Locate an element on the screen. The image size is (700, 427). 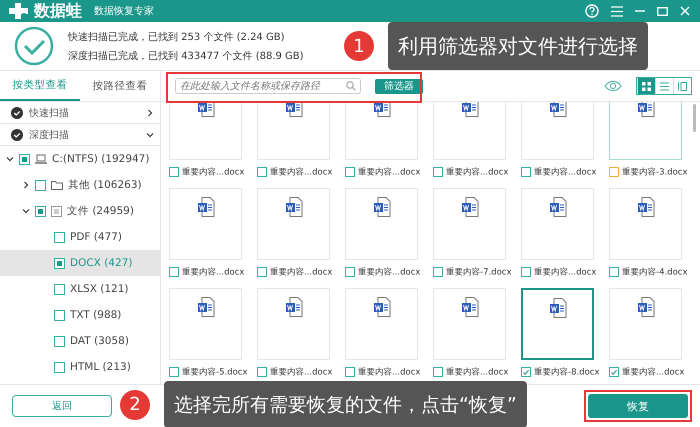
view-tab: 按路径查看 is located at coordinates (120, 86).